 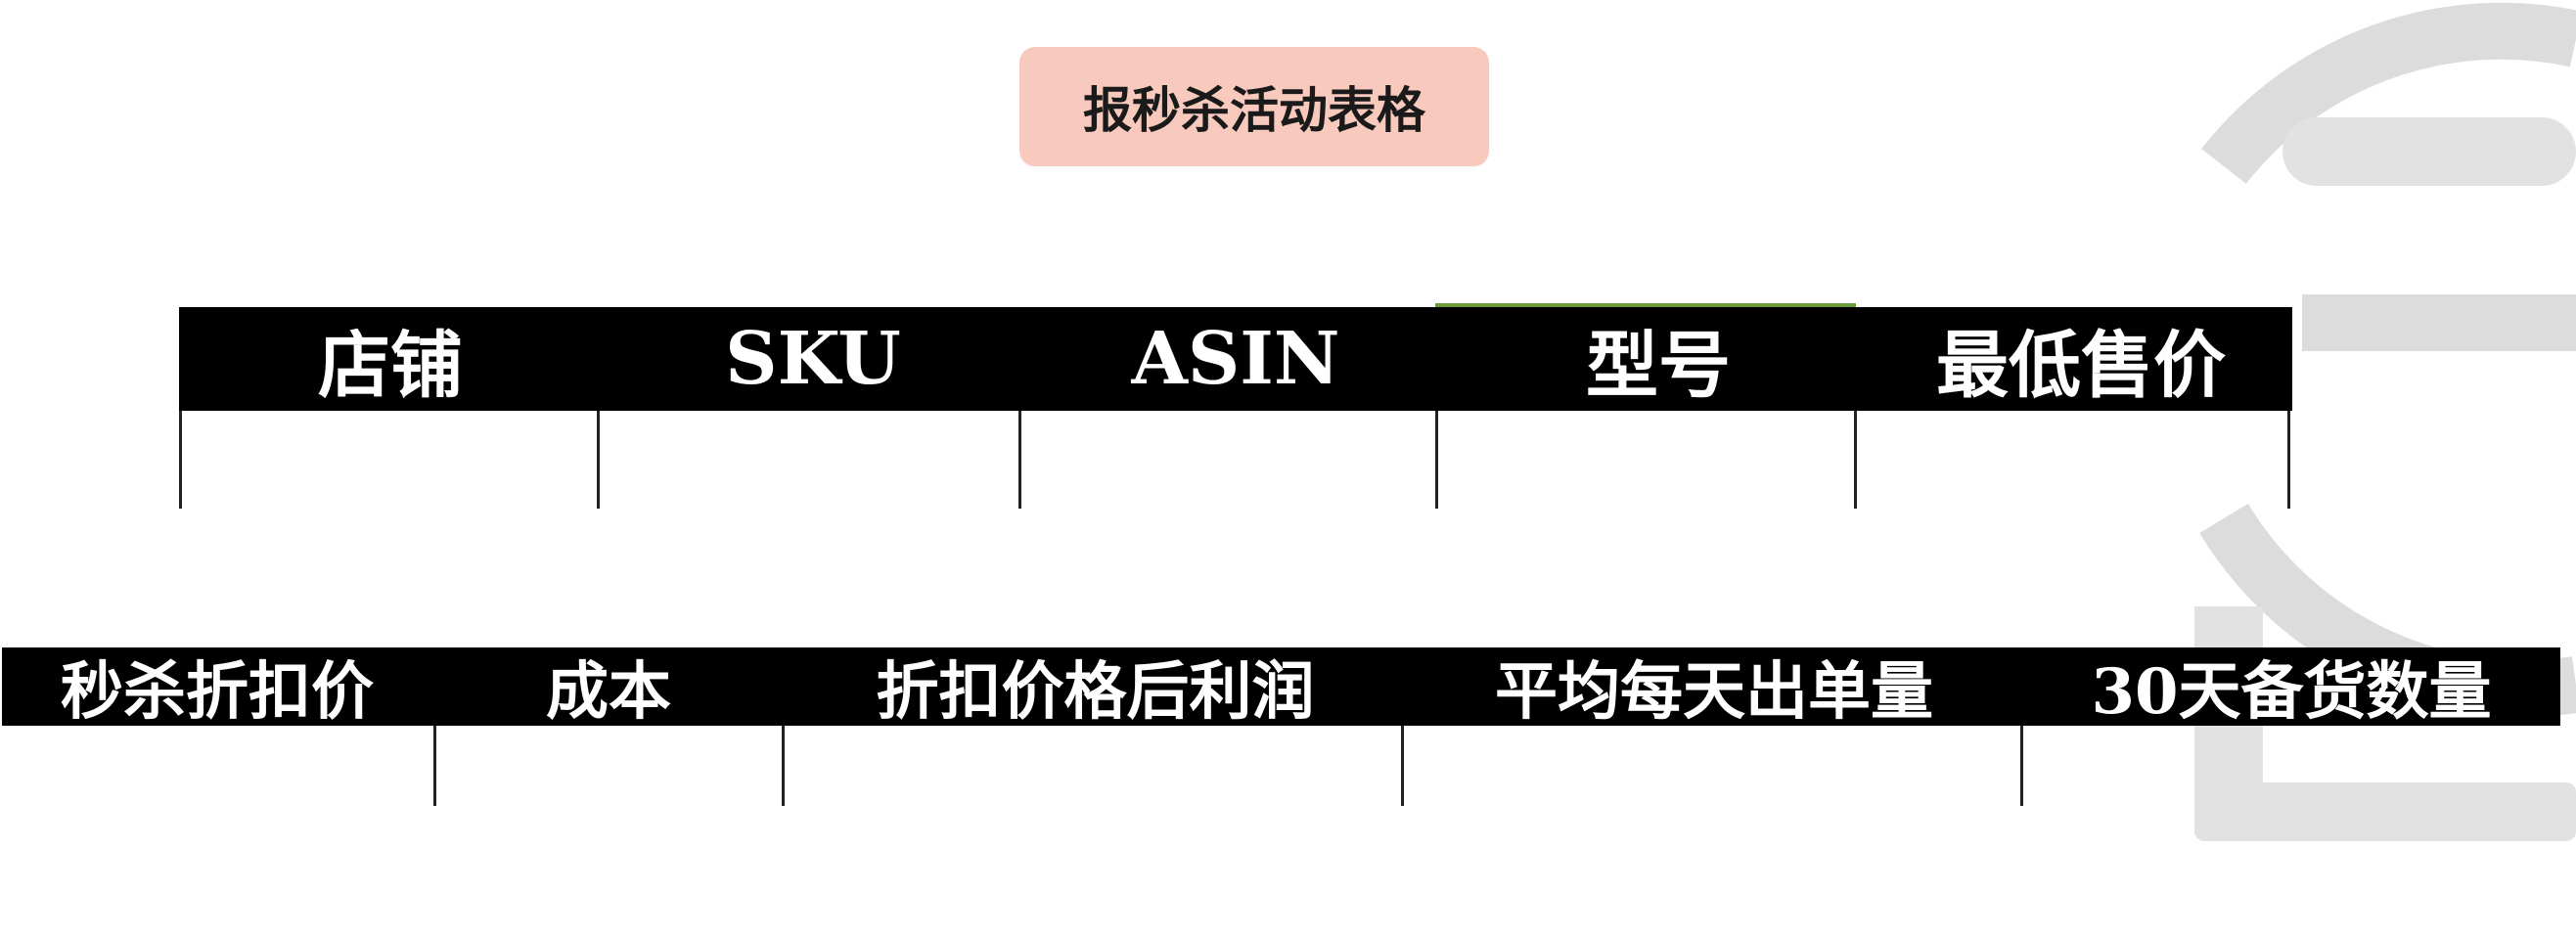 I want to click on header-store: 店铺, so click(x=390, y=365).